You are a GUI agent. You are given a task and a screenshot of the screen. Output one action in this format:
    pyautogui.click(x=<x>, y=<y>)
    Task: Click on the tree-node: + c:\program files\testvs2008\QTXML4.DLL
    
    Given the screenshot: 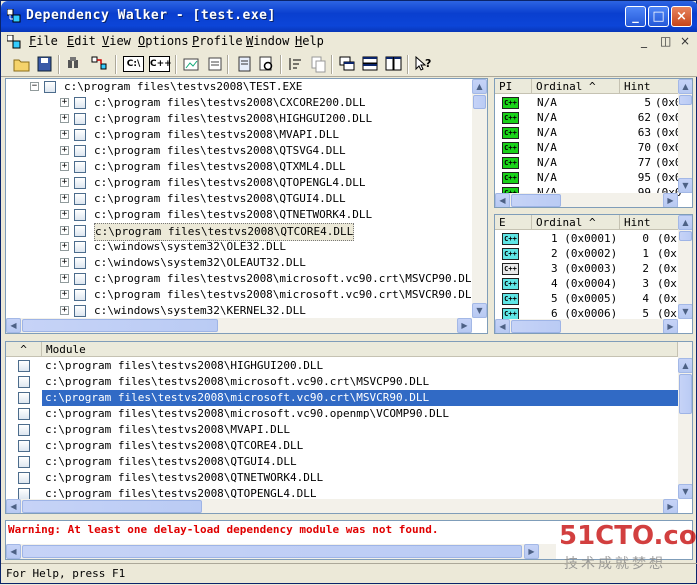 What is the action you would take?
    pyautogui.click(x=239, y=167)
    